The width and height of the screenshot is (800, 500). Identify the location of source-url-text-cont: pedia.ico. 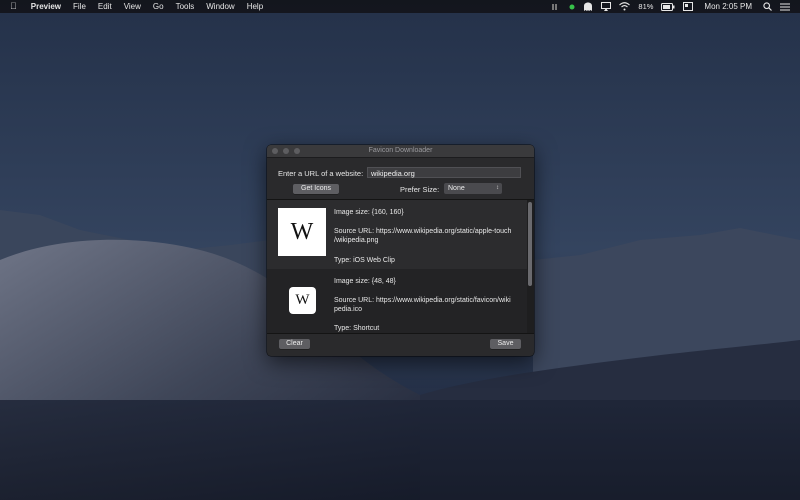
(348, 309).